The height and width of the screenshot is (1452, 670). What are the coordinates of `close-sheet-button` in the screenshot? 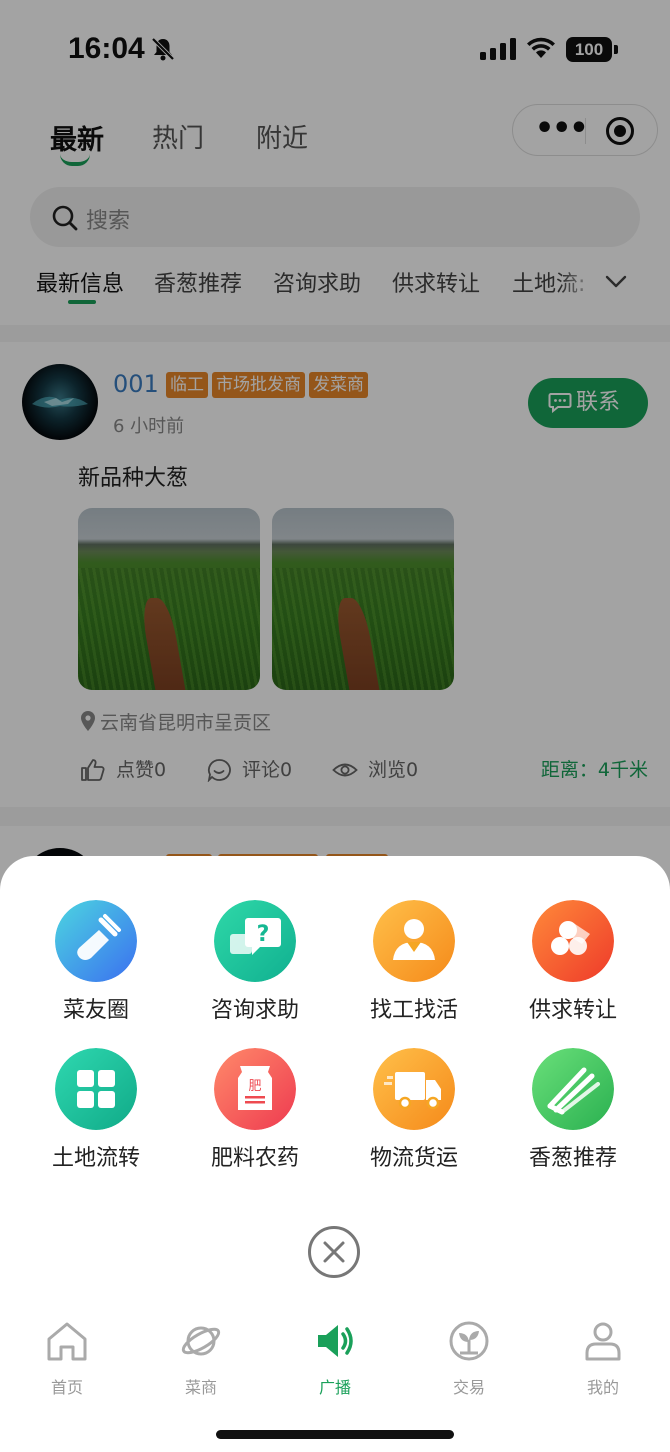 It's located at (334, 1252).